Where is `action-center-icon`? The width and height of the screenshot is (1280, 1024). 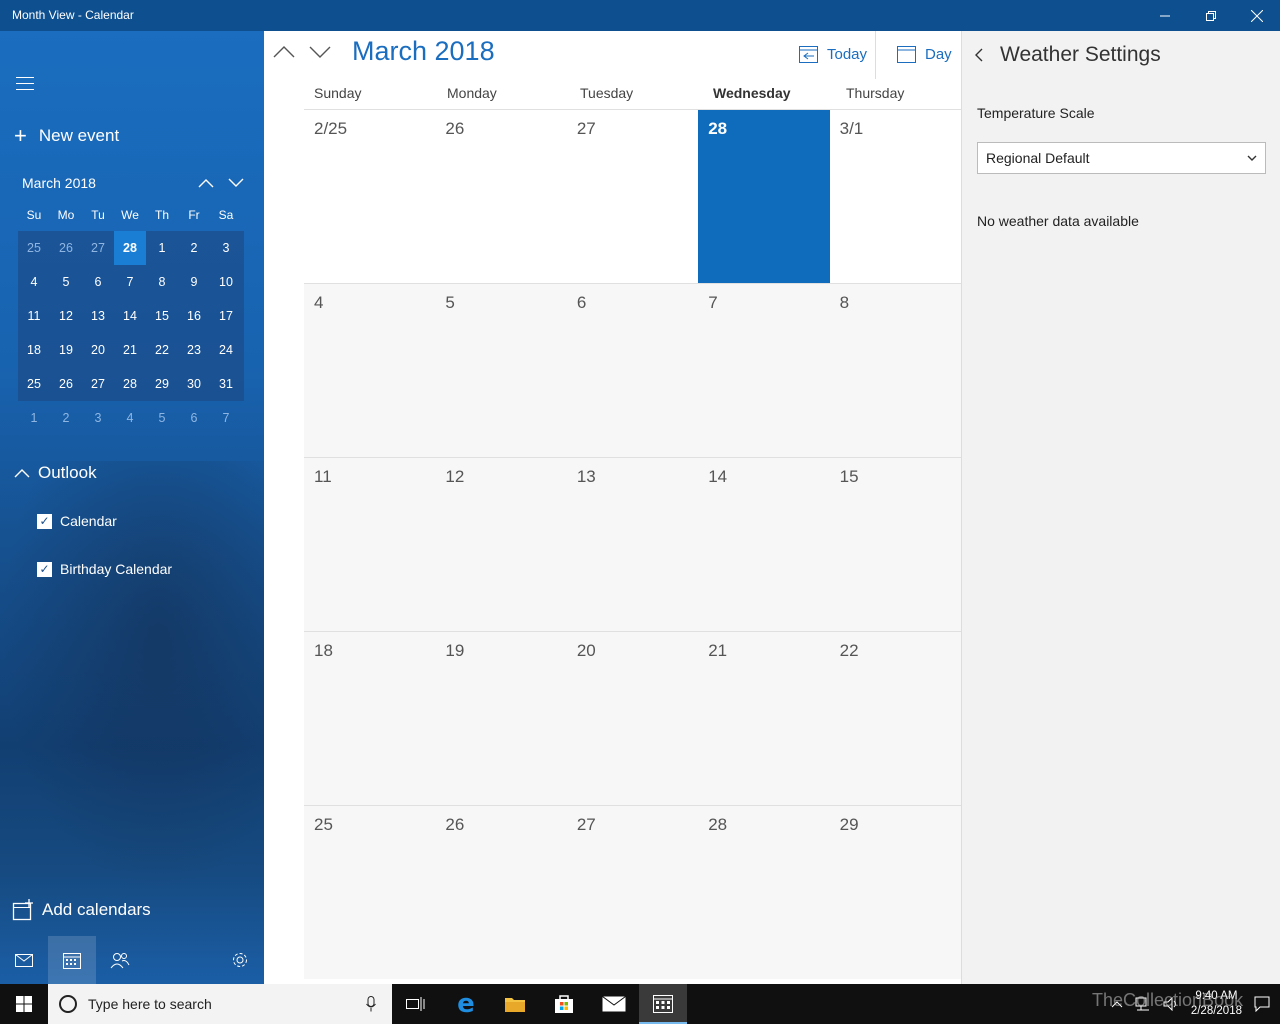
action-center-icon is located at coordinates (1262, 1004).